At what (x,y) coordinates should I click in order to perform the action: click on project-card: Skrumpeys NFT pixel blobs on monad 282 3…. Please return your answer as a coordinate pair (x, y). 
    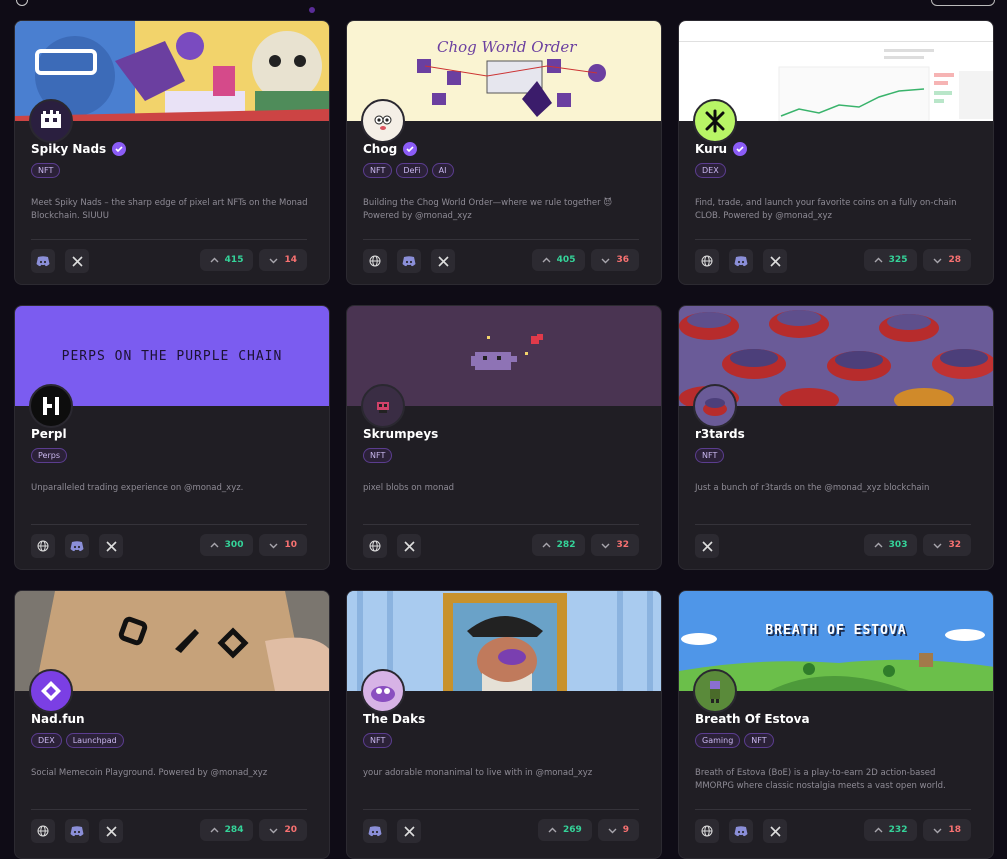
    Looking at the image, I should click on (504, 437).